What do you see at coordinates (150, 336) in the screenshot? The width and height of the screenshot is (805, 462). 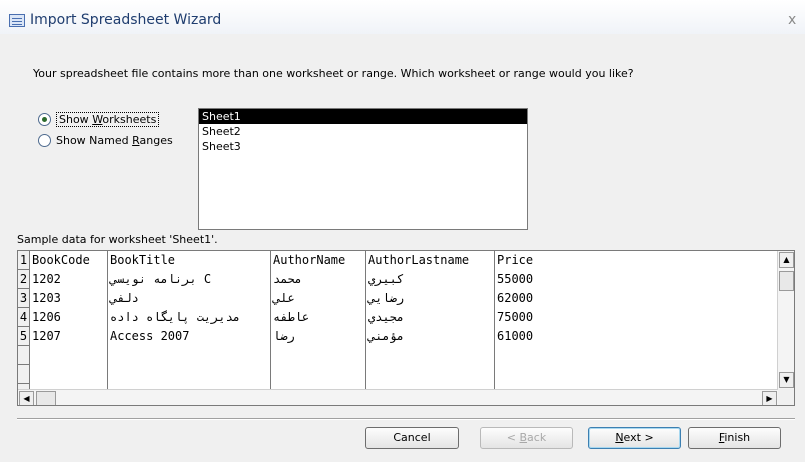 I see `grid-cell: Access 2007` at bounding box center [150, 336].